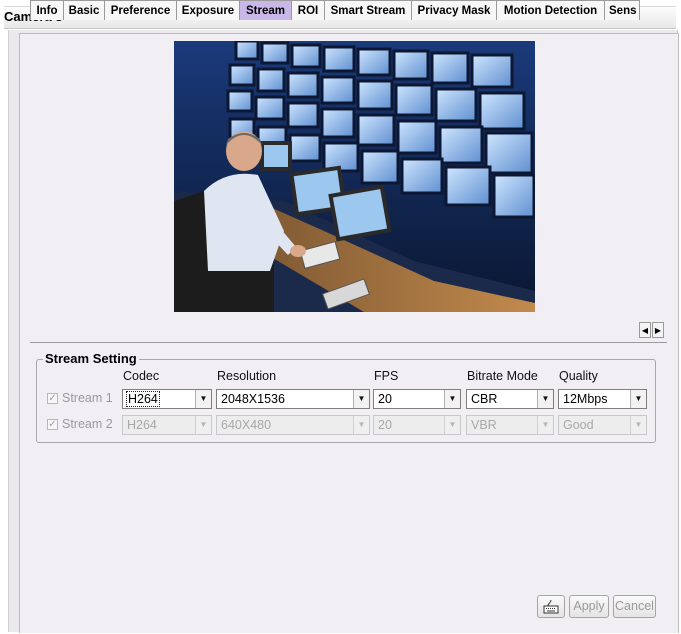 The image size is (681, 634). What do you see at coordinates (484, 399) in the screenshot?
I see `stream-1-bitrate-mode-value: CBR` at bounding box center [484, 399].